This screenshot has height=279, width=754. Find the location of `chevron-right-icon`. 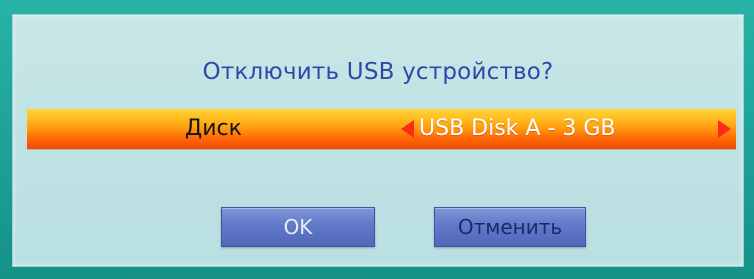

chevron-right-icon is located at coordinates (724, 129).